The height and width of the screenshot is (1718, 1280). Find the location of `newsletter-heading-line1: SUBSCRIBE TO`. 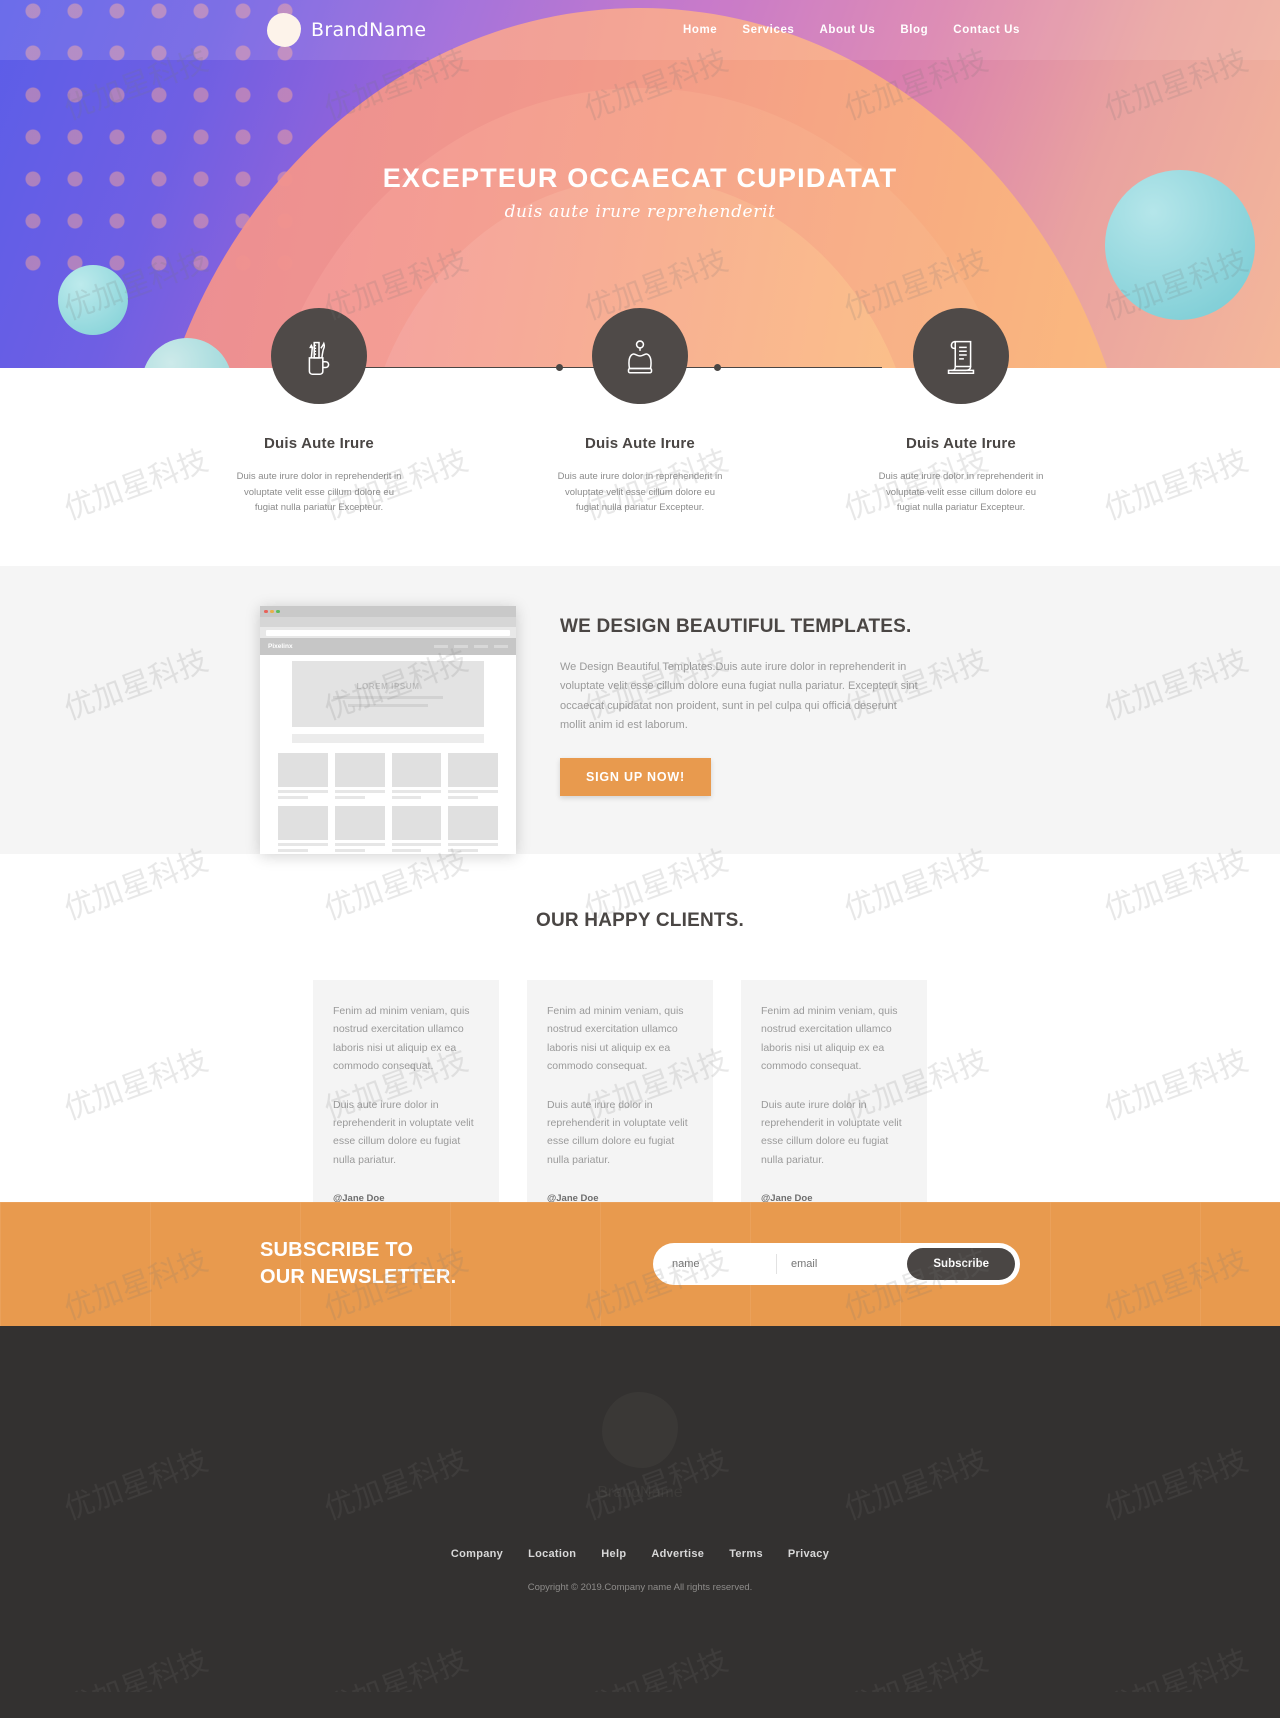

newsletter-heading-line1: SUBSCRIBE TO is located at coordinates (337, 1250).